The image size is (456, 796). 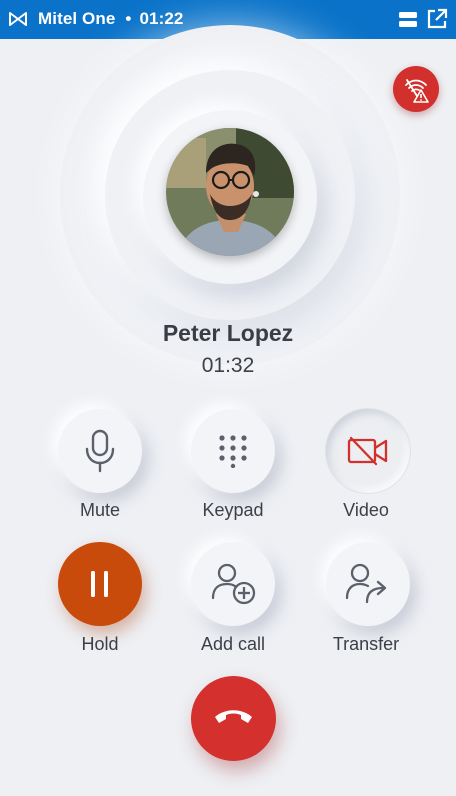 I want to click on hold-button, so click(x=100, y=584).